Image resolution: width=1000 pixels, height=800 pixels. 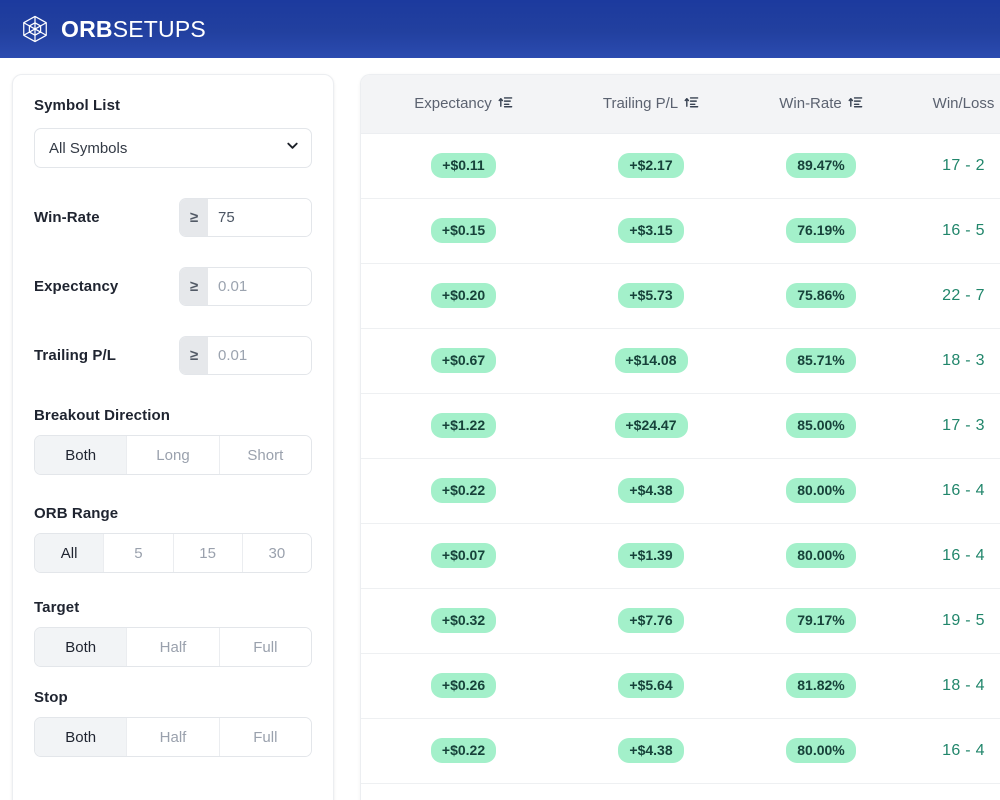 I want to click on expectancy-cell: +$0.26, so click(x=463, y=686).